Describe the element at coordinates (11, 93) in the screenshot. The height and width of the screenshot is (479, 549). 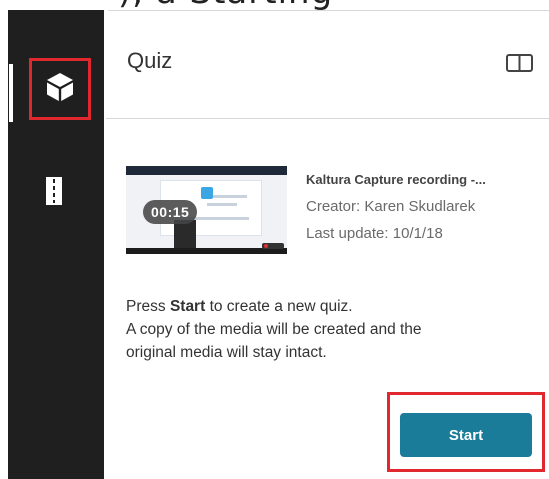
I see `sidebar-active-indicator` at that location.